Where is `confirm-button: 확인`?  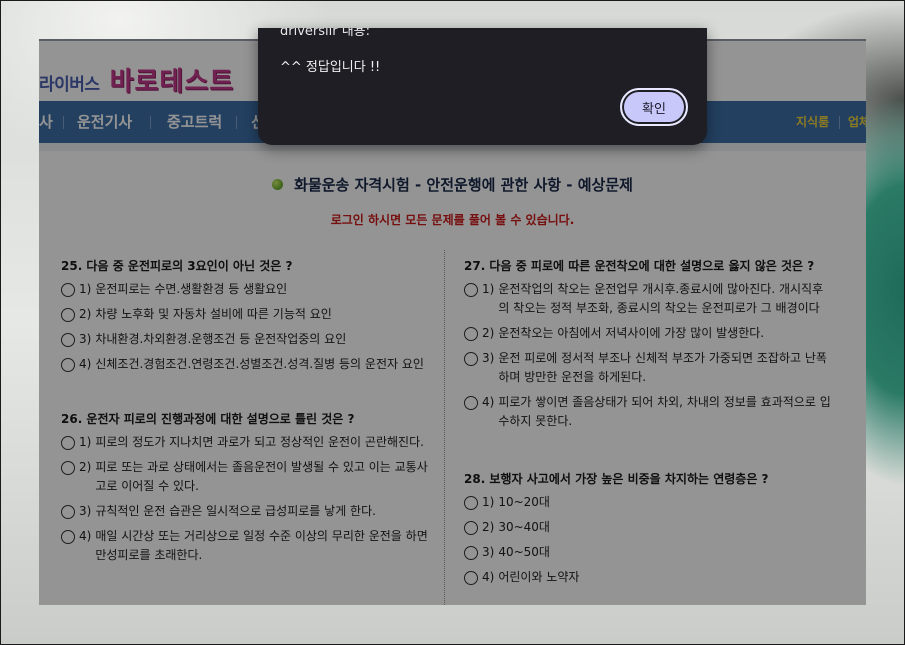
confirm-button: 확인 is located at coordinates (654, 107).